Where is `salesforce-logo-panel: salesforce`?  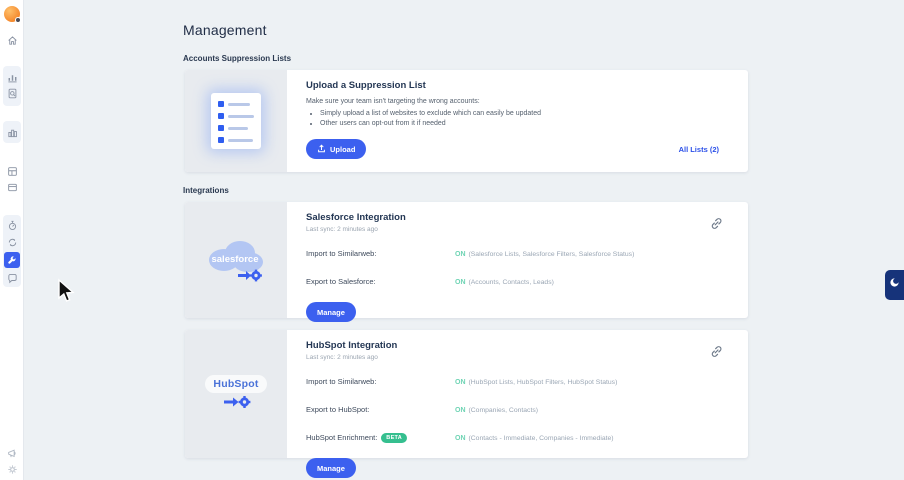
salesforce-logo-panel: salesforce is located at coordinates (236, 260).